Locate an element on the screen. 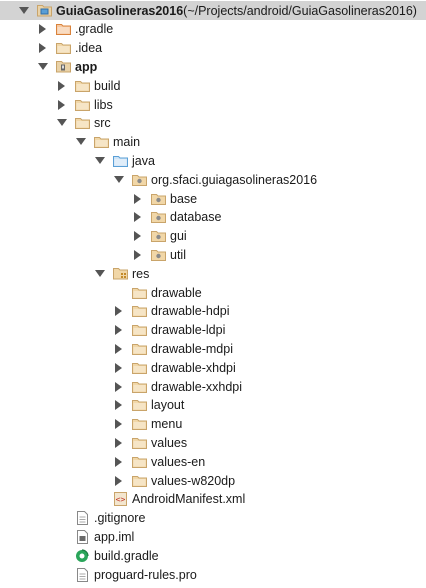 The image size is (426, 588). tree-row-label: AndroidManifest.xml is located at coordinates (189, 499).